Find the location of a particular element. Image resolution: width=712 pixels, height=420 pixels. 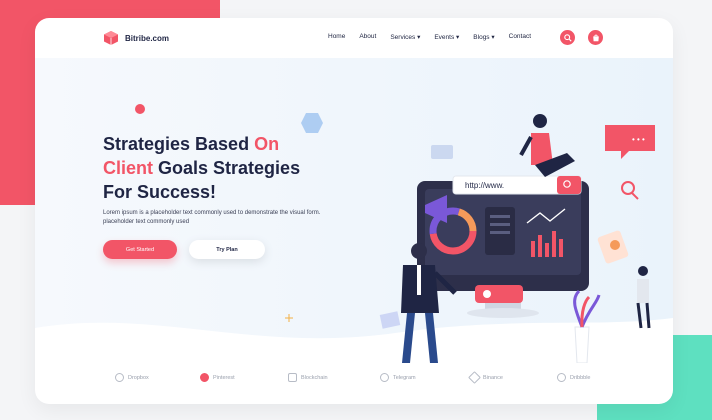

cart-button is located at coordinates (595, 37).